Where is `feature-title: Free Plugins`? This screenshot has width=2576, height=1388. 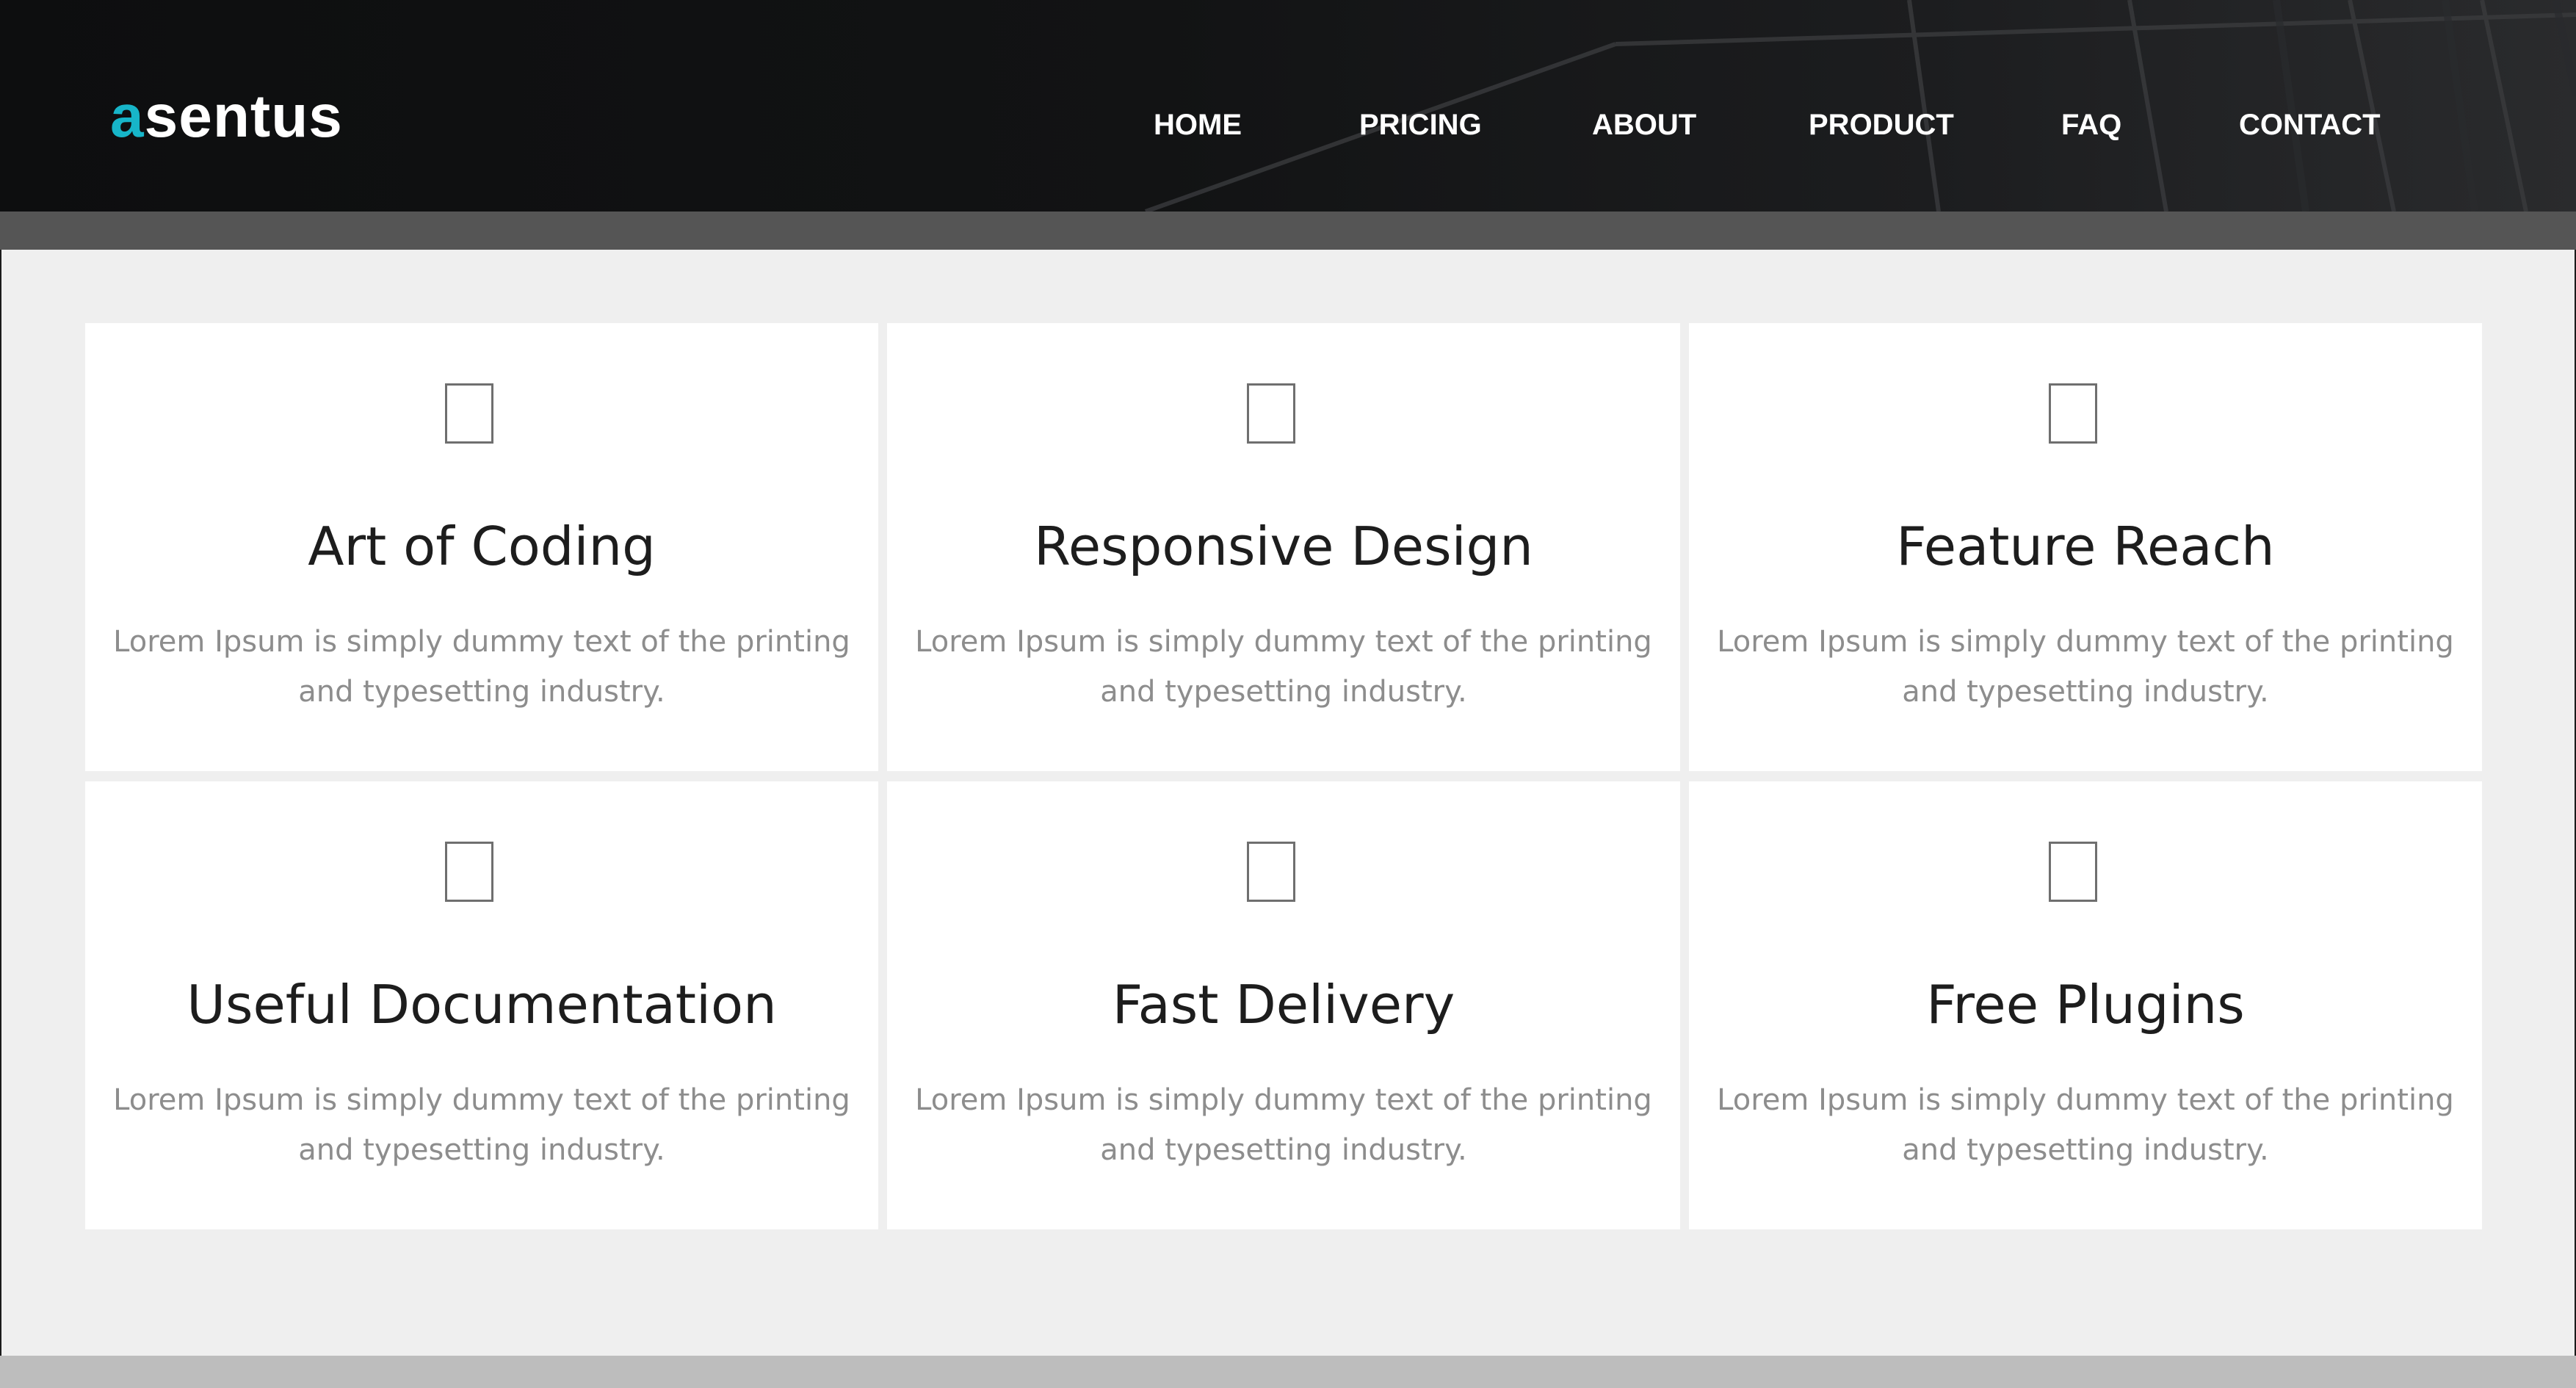 feature-title: Free Plugins is located at coordinates (2085, 1004).